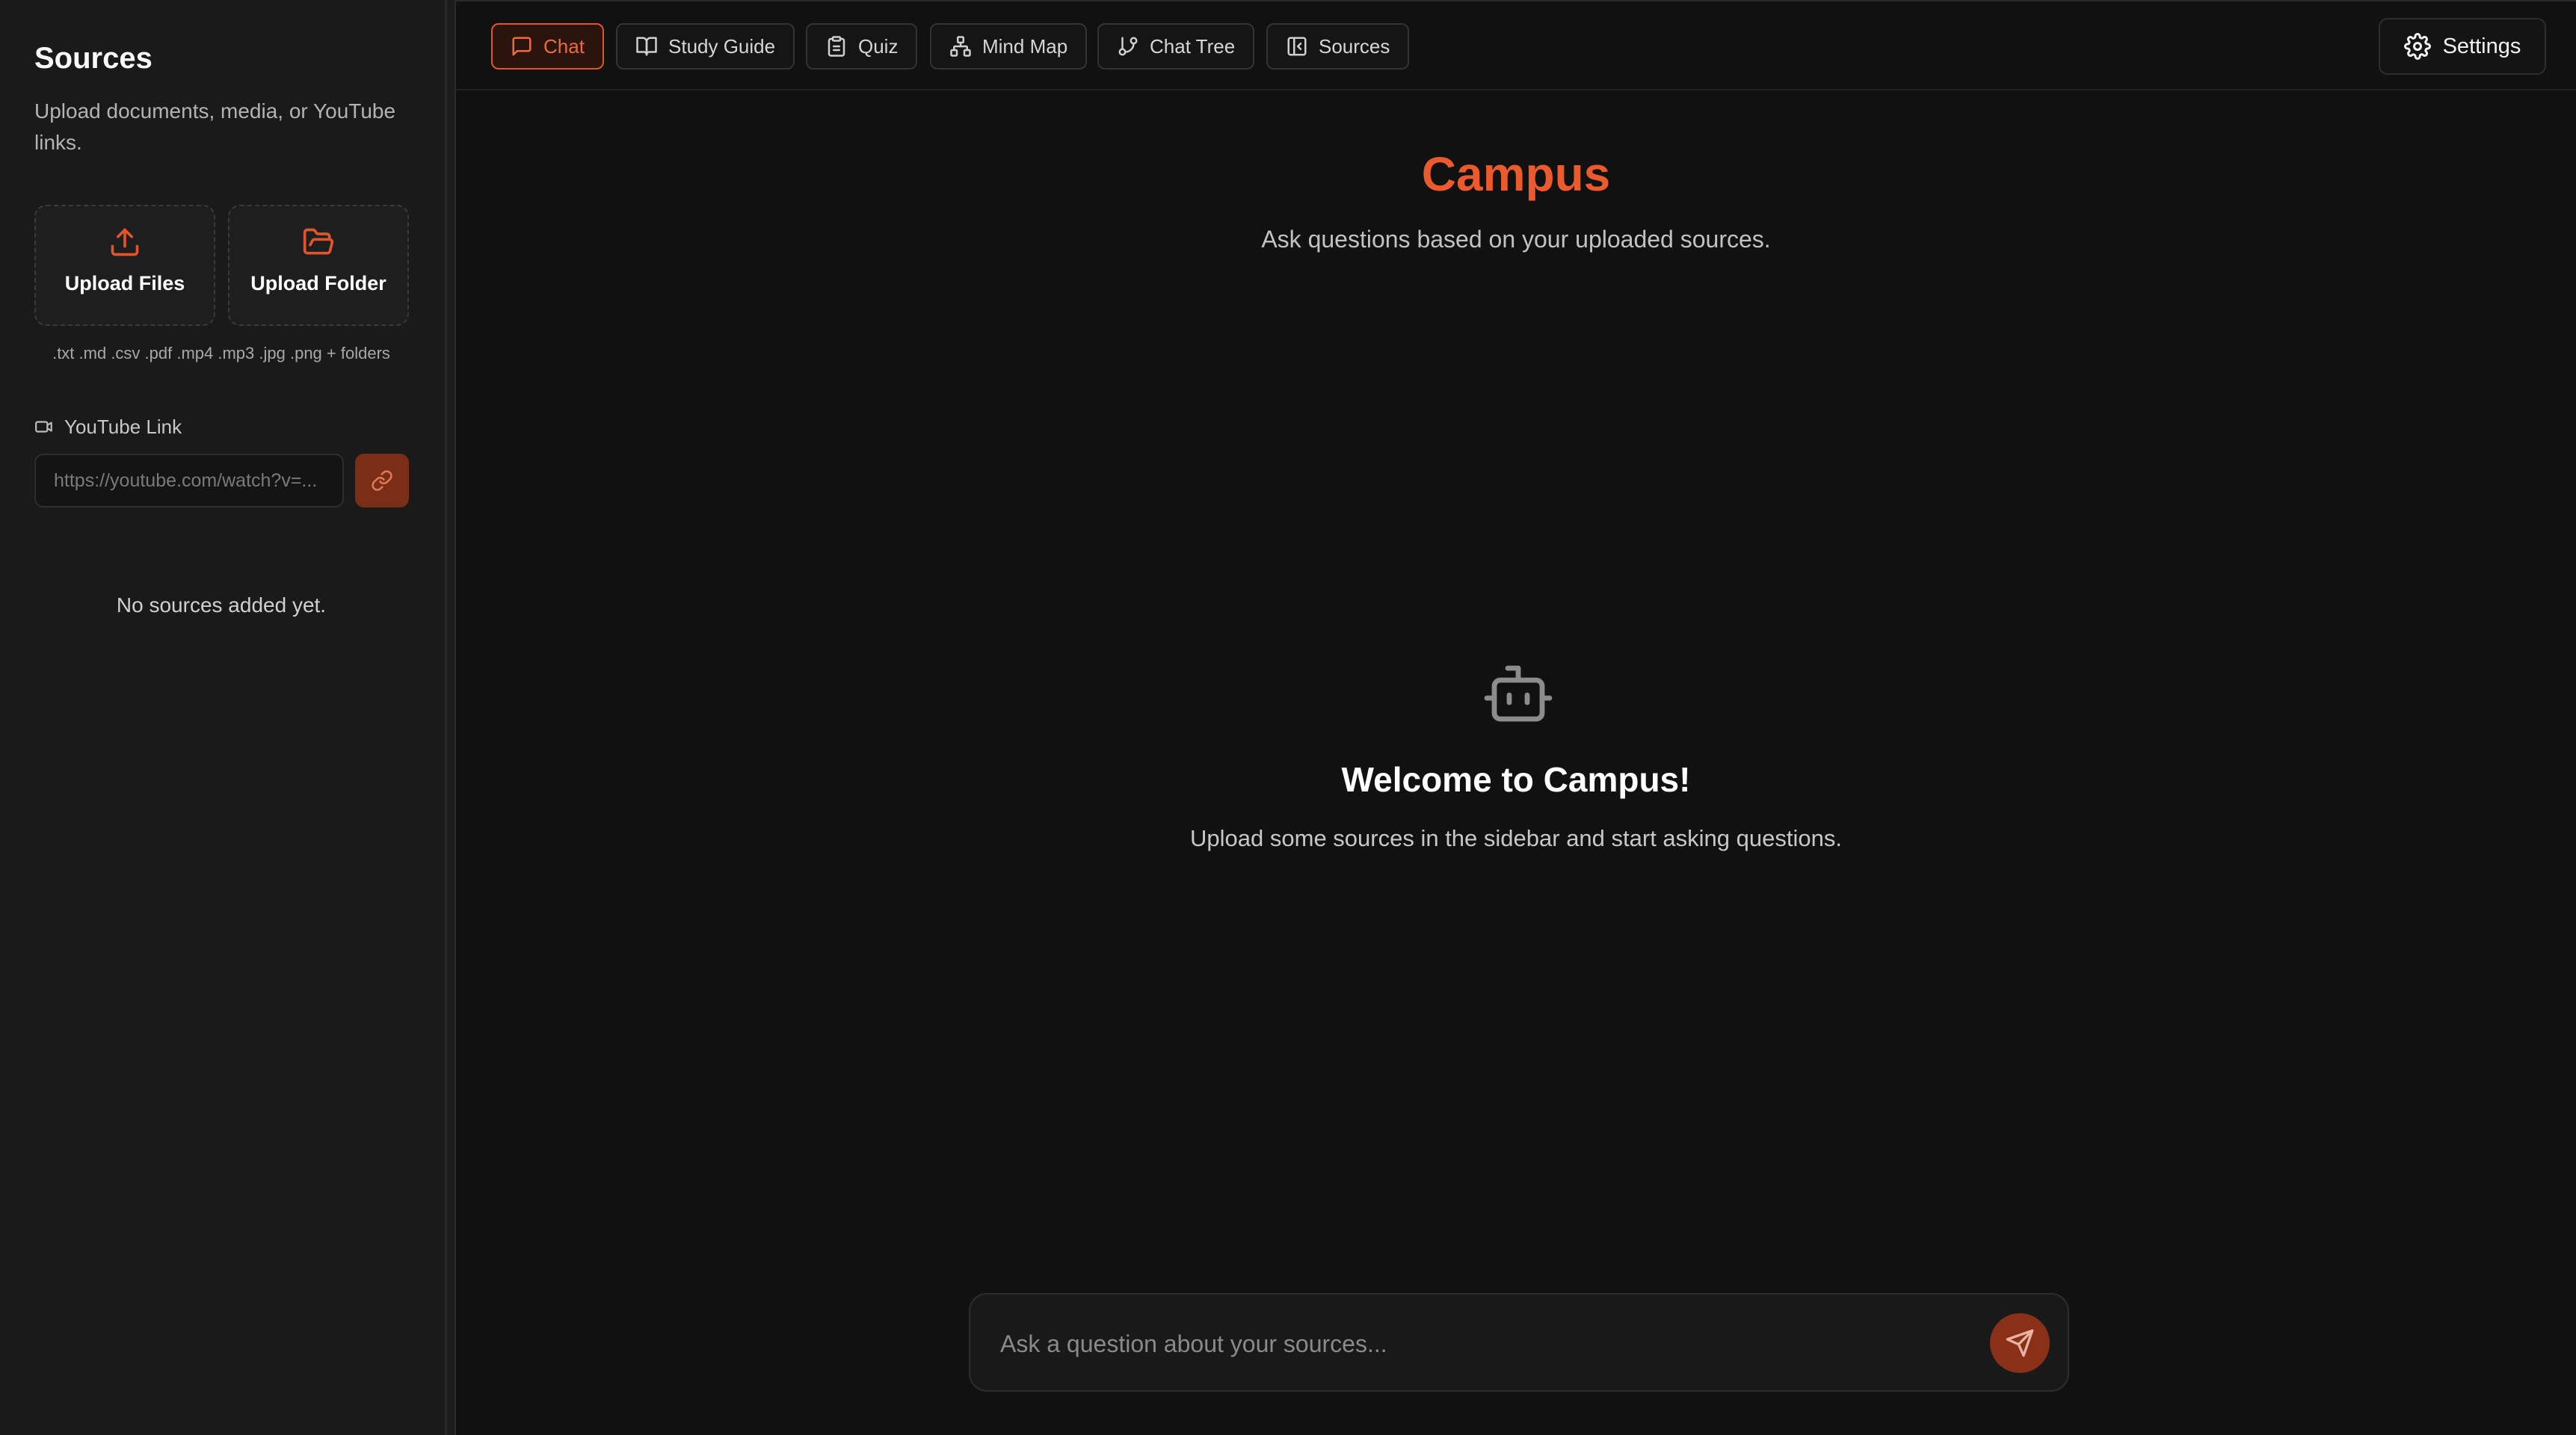 The width and height of the screenshot is (2576, 1435). Describe the element at coordinates (1518, 694) in the screenshot. I see `bot-icon` at that location.